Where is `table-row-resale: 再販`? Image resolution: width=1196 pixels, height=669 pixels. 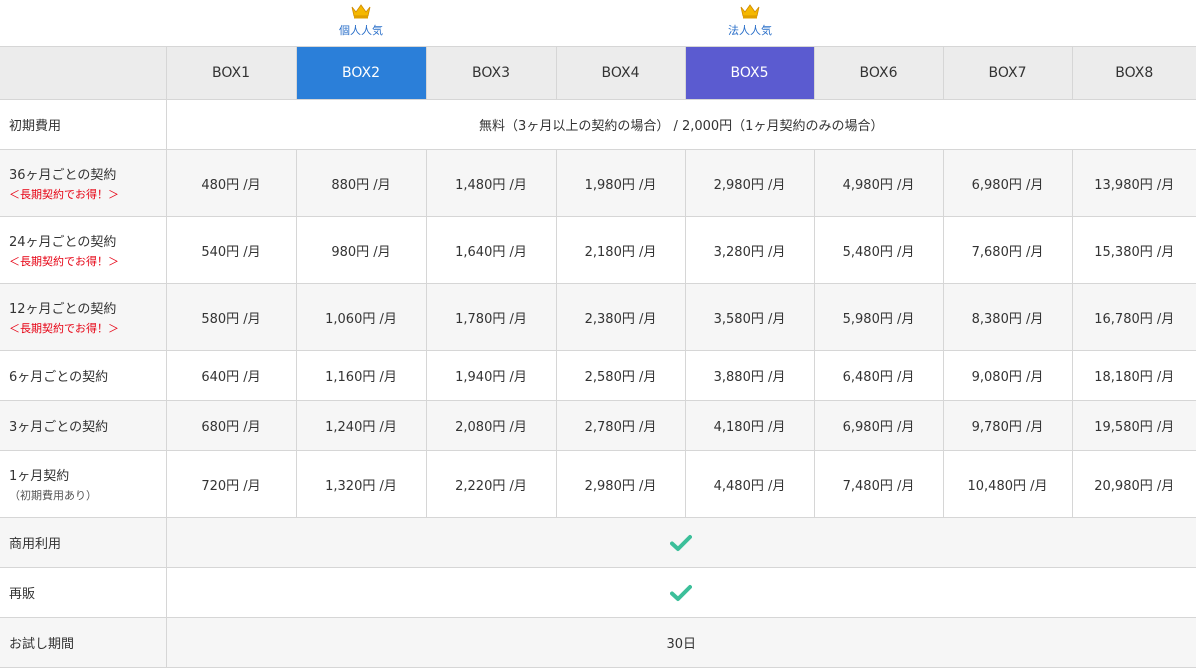 table-row-resale: 再販 is located at coordinates (598, 592).